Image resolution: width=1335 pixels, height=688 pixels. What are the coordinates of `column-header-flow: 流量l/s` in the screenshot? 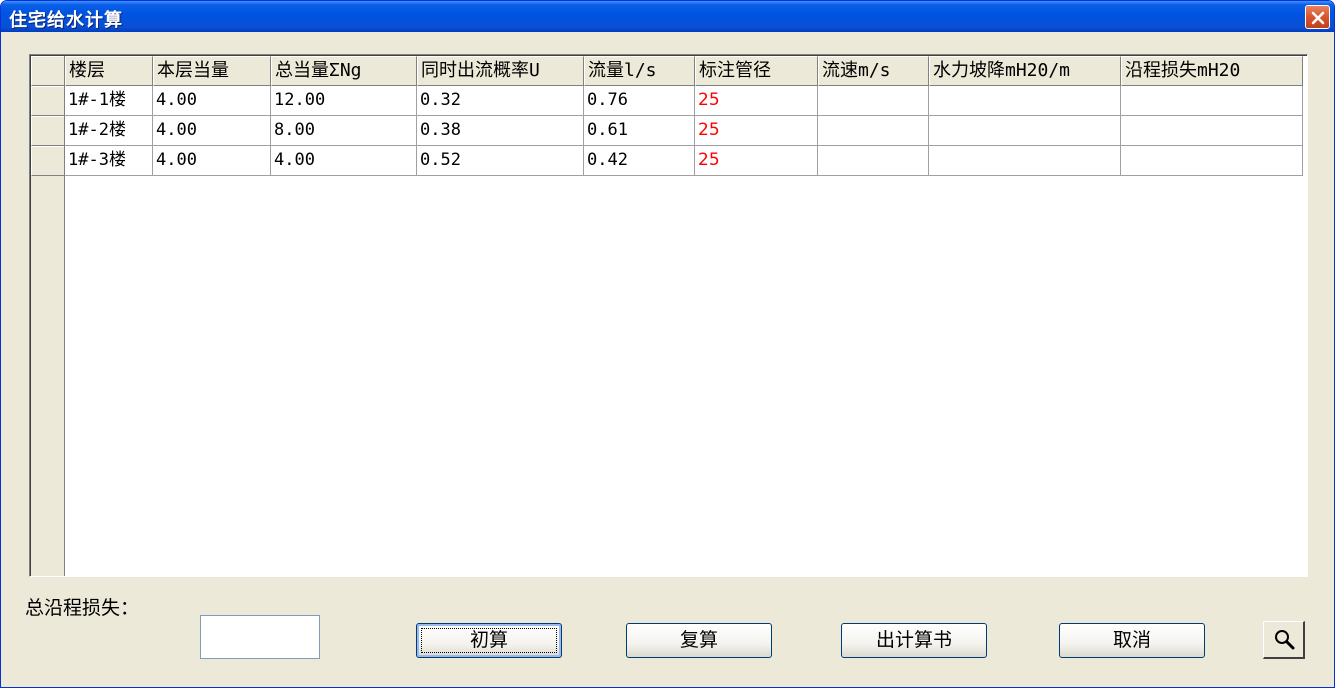 It's located at (639, 71).